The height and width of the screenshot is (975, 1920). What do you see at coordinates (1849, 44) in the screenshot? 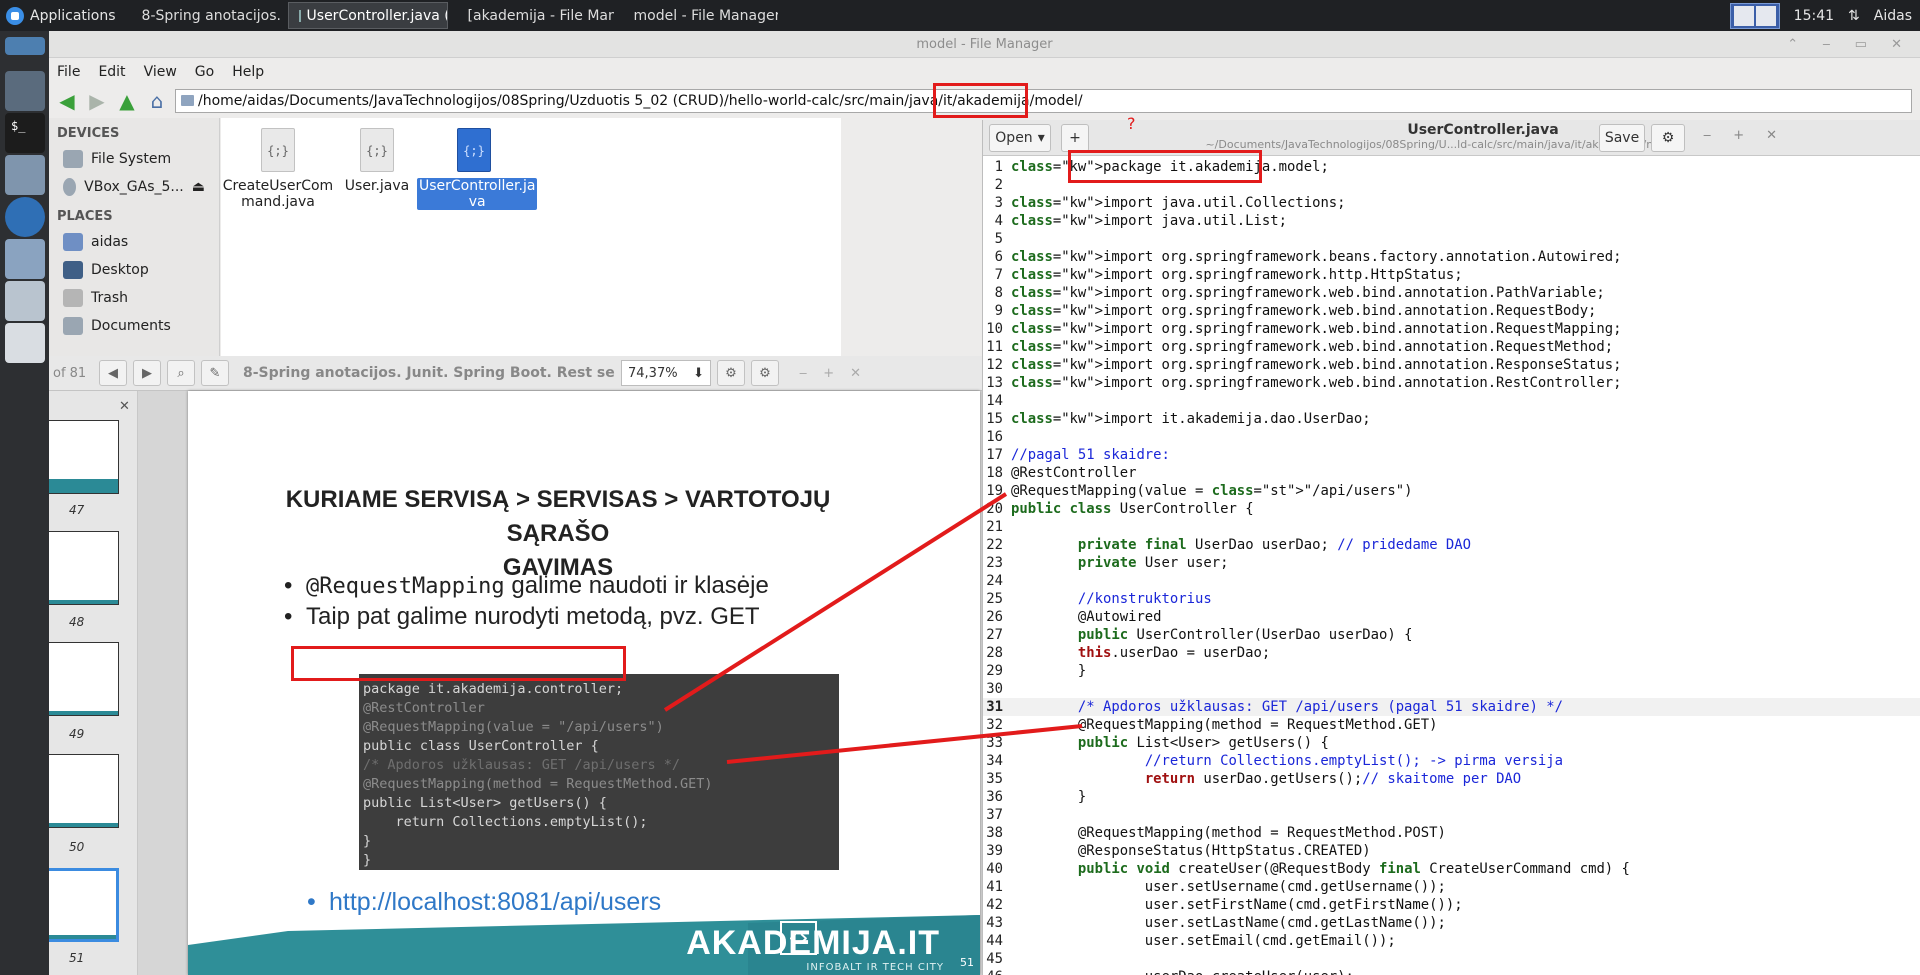
I see `window-controls: ⌃ ‒ ▭ ✕` at bounding box center [1849, 44].